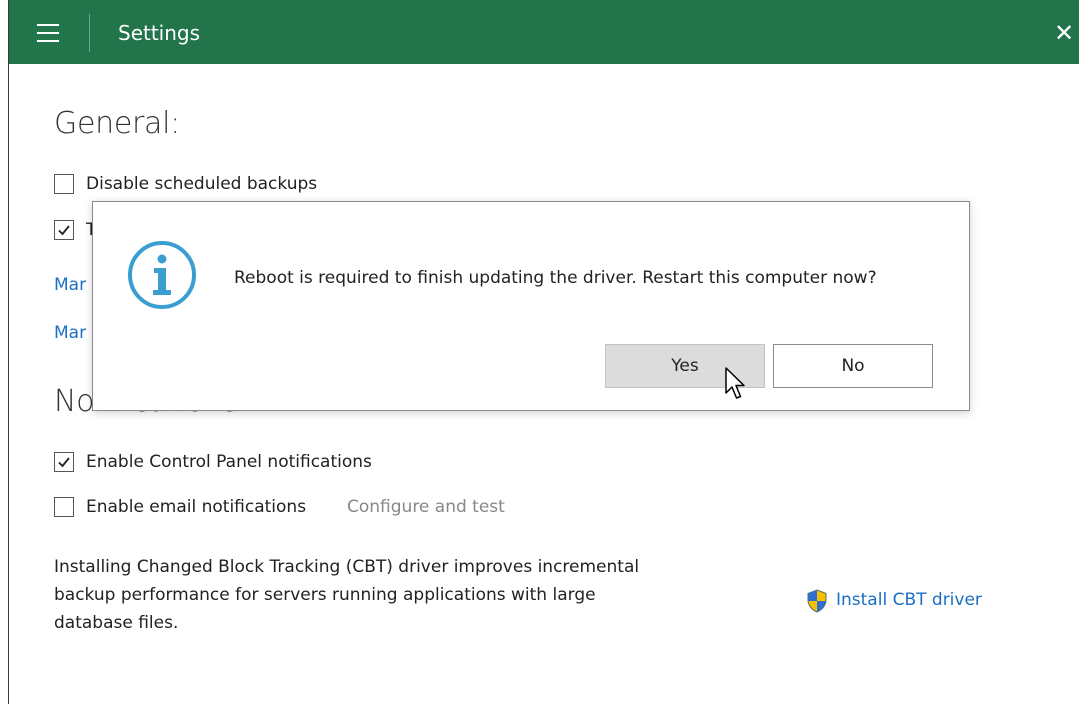 The image size is (1079, 704). I want to click on email-notifications-checkbox, so click(64, 507).